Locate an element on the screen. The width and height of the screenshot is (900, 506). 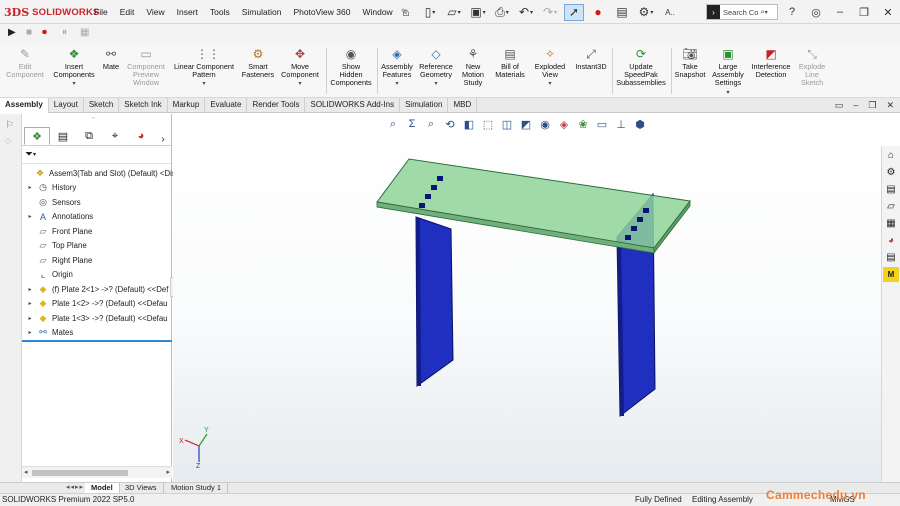
chevron-right-icon: › is located at coordinates (163, 139).